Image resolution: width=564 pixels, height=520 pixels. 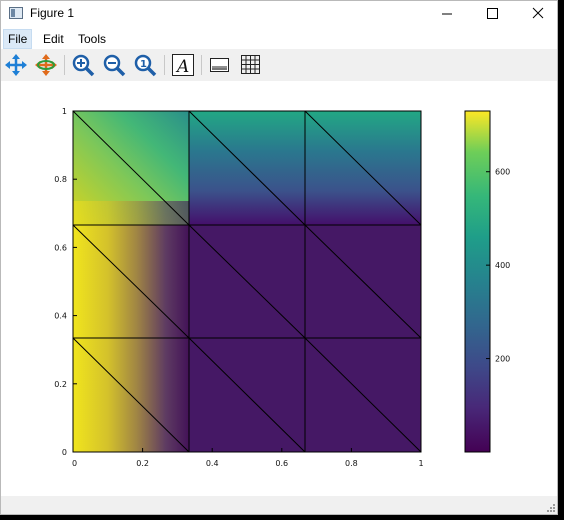 I want to click on pan-icon, so click(x=16, y=65).